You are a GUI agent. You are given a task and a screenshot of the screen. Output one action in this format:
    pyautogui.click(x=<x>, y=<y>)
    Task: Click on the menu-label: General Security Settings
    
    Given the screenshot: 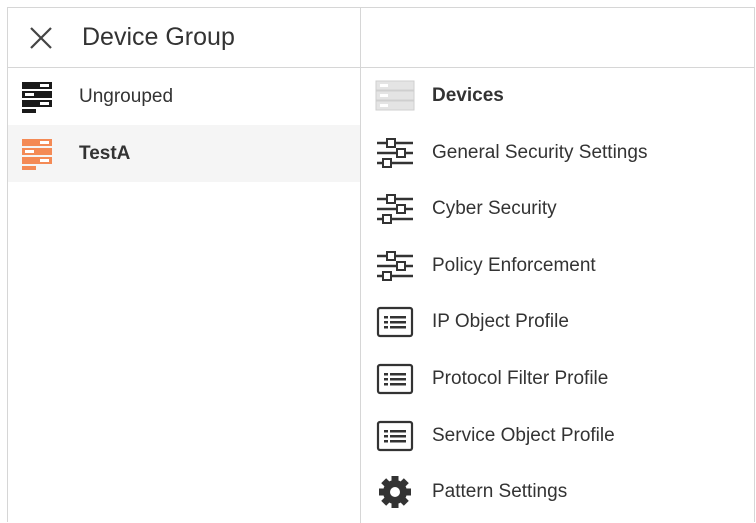 What is the action you would take?
    pyautogui.click(x=540, y=152)
    